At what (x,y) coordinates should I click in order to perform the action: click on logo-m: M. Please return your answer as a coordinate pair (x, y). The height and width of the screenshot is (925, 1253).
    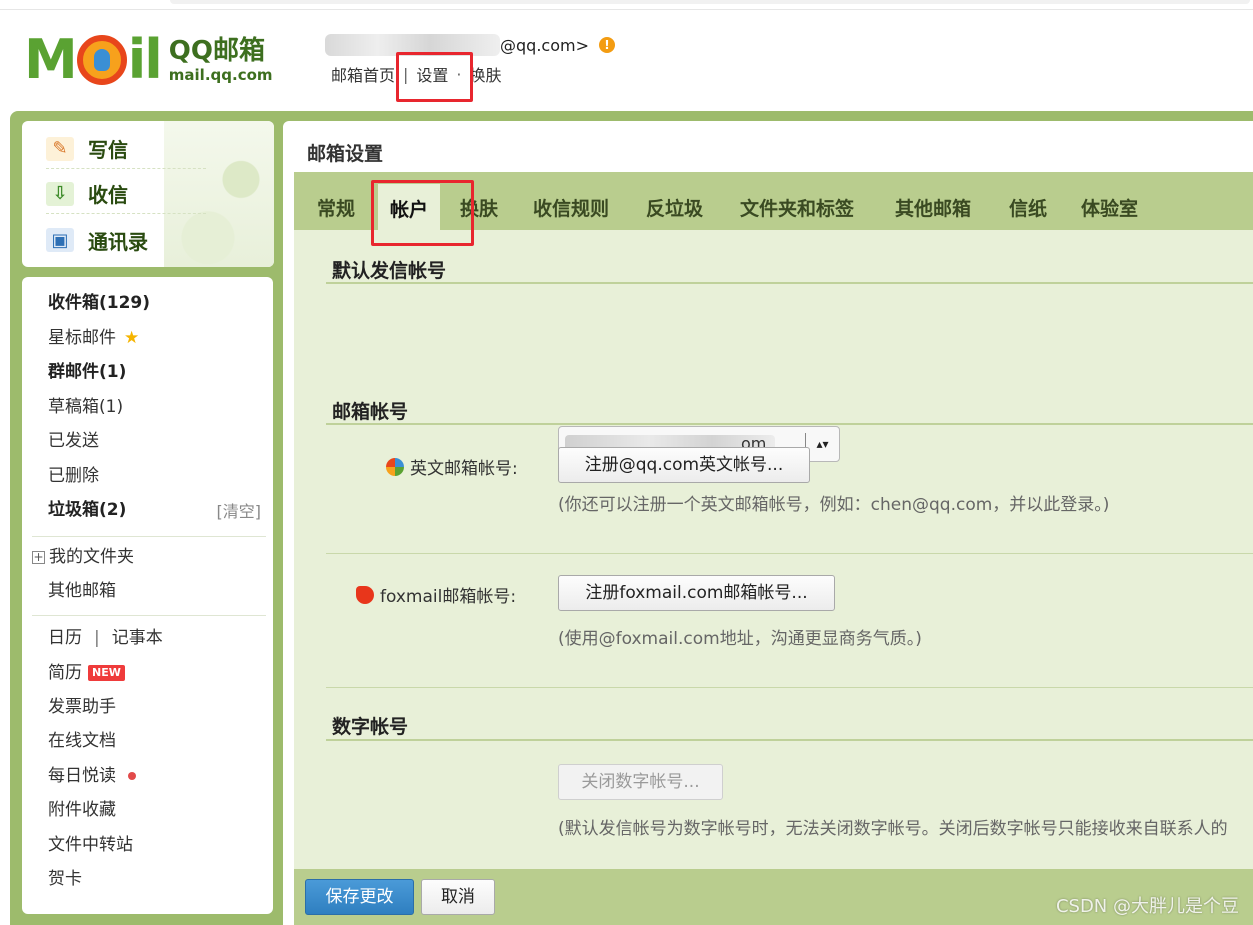
    Looking at the image, I should click on (51, 59).